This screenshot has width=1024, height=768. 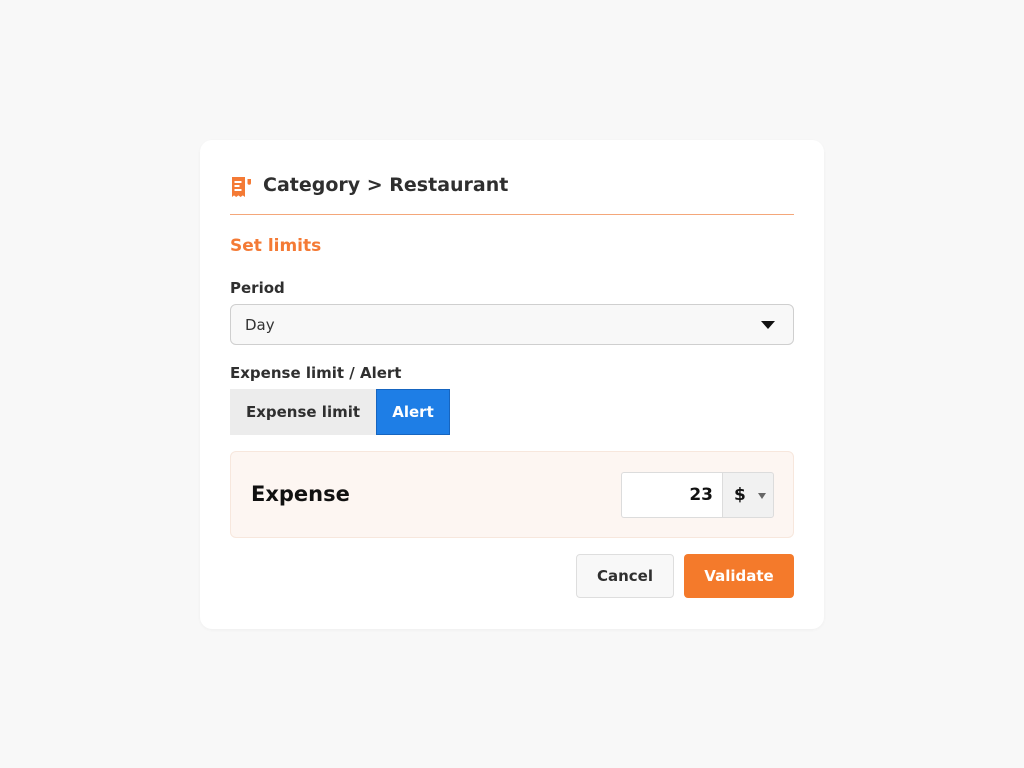 What do you see at coordinates (512, 494) in the screenshot?
I see `expense-panel: Expense $` at bounding box center [512, 494].